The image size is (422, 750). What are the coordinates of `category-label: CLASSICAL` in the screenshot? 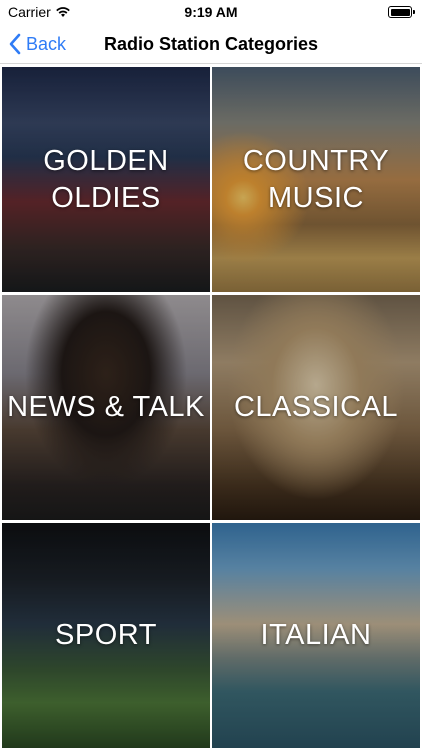 It's located at (316, 407).